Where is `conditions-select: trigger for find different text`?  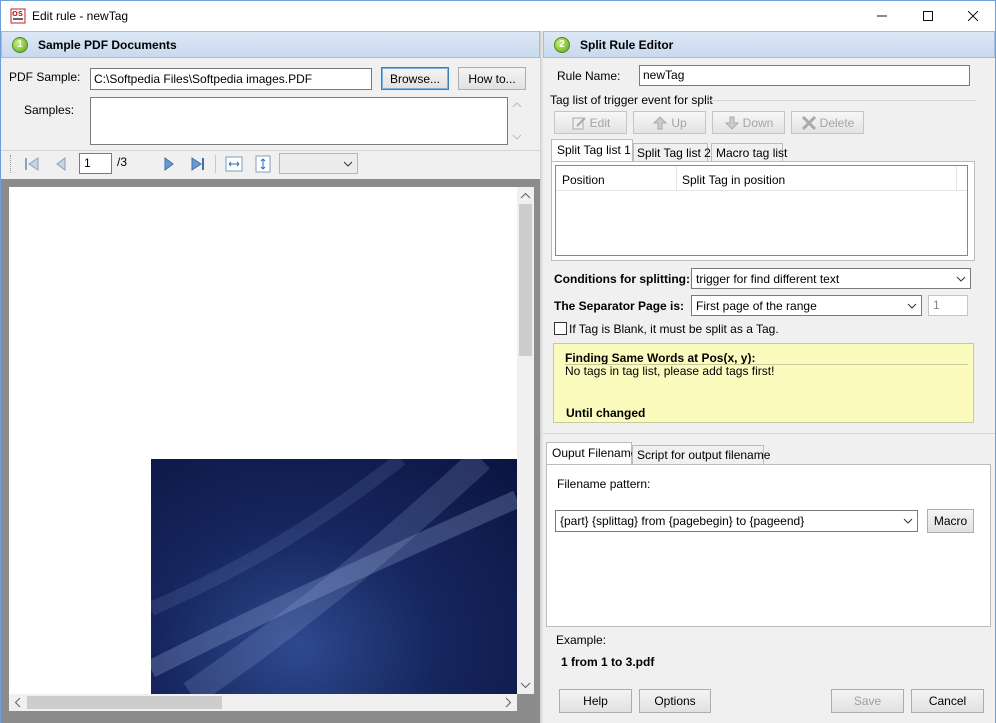
conditions-select: trigger for find different text is located at coordinates (831, 278).